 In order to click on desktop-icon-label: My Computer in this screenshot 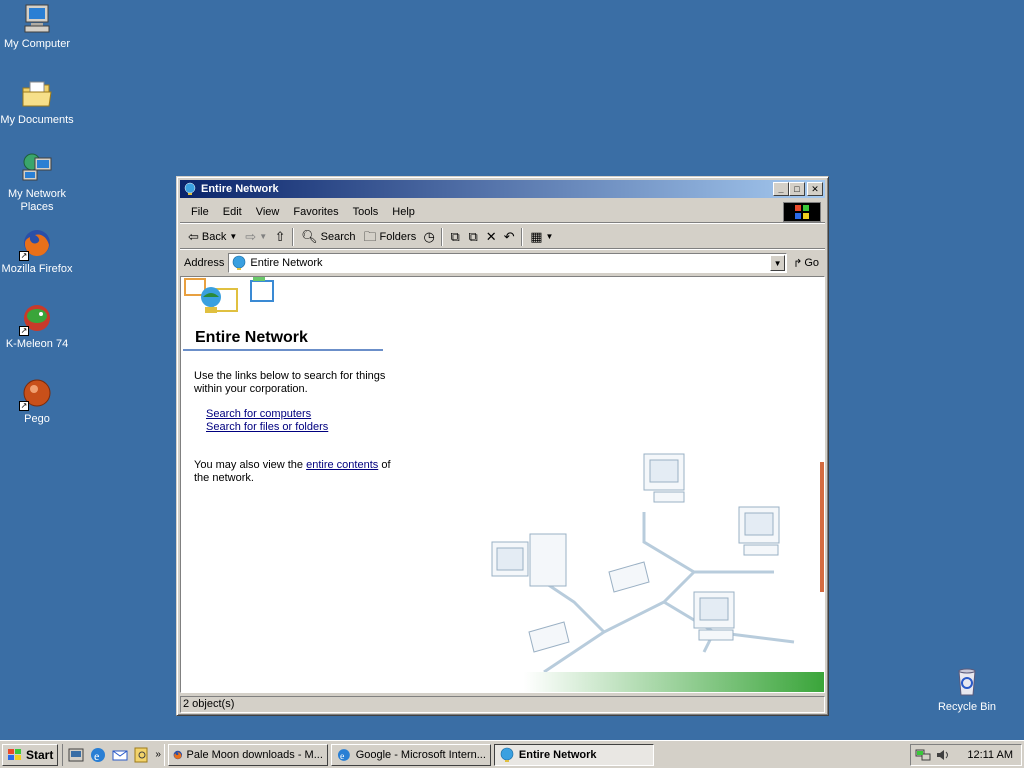, I will do `click(37, 44)`.